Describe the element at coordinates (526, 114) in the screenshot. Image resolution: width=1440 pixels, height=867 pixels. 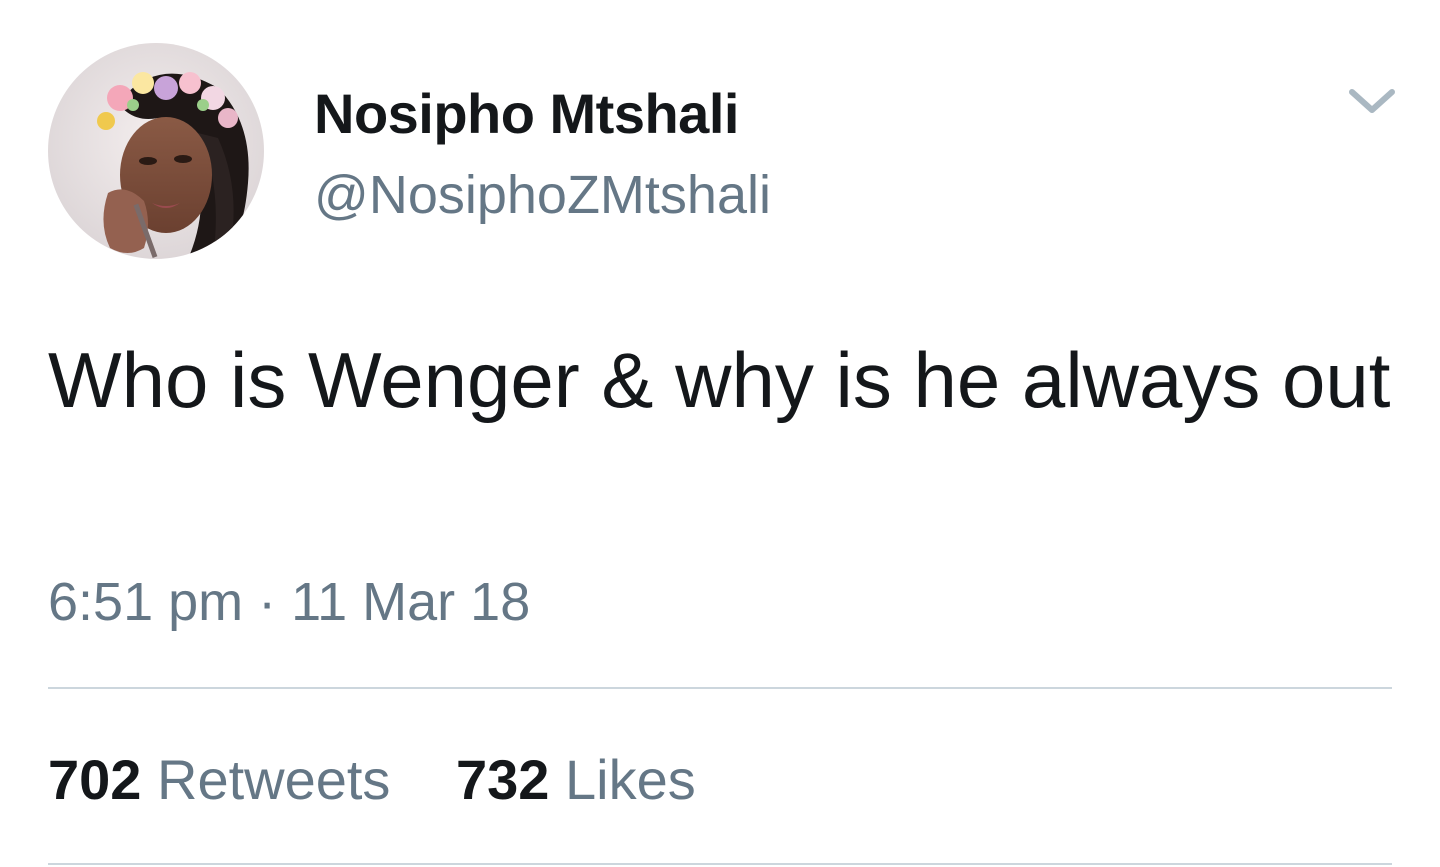
I see `display-name: Nosipho Mtshali` at that location.